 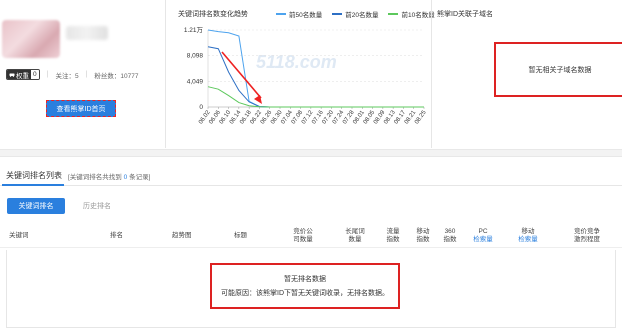 What do you see at coordinates (182, 235) in the screenshot?
I see `col-trend: 趋势图` at bounding box center [182, 235].